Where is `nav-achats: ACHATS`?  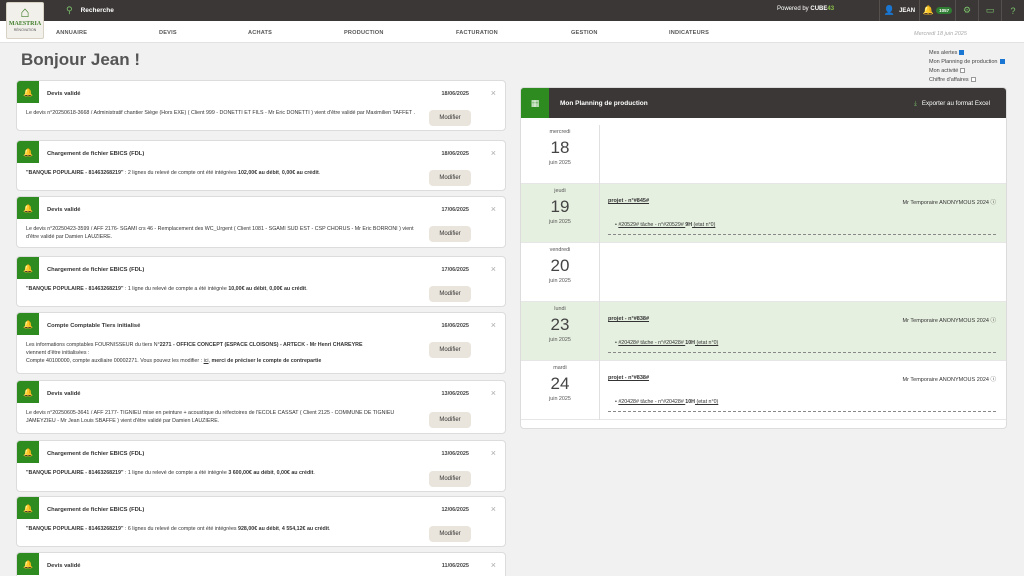
nav-achats: ACHATS is located at coordinates (260, 33).